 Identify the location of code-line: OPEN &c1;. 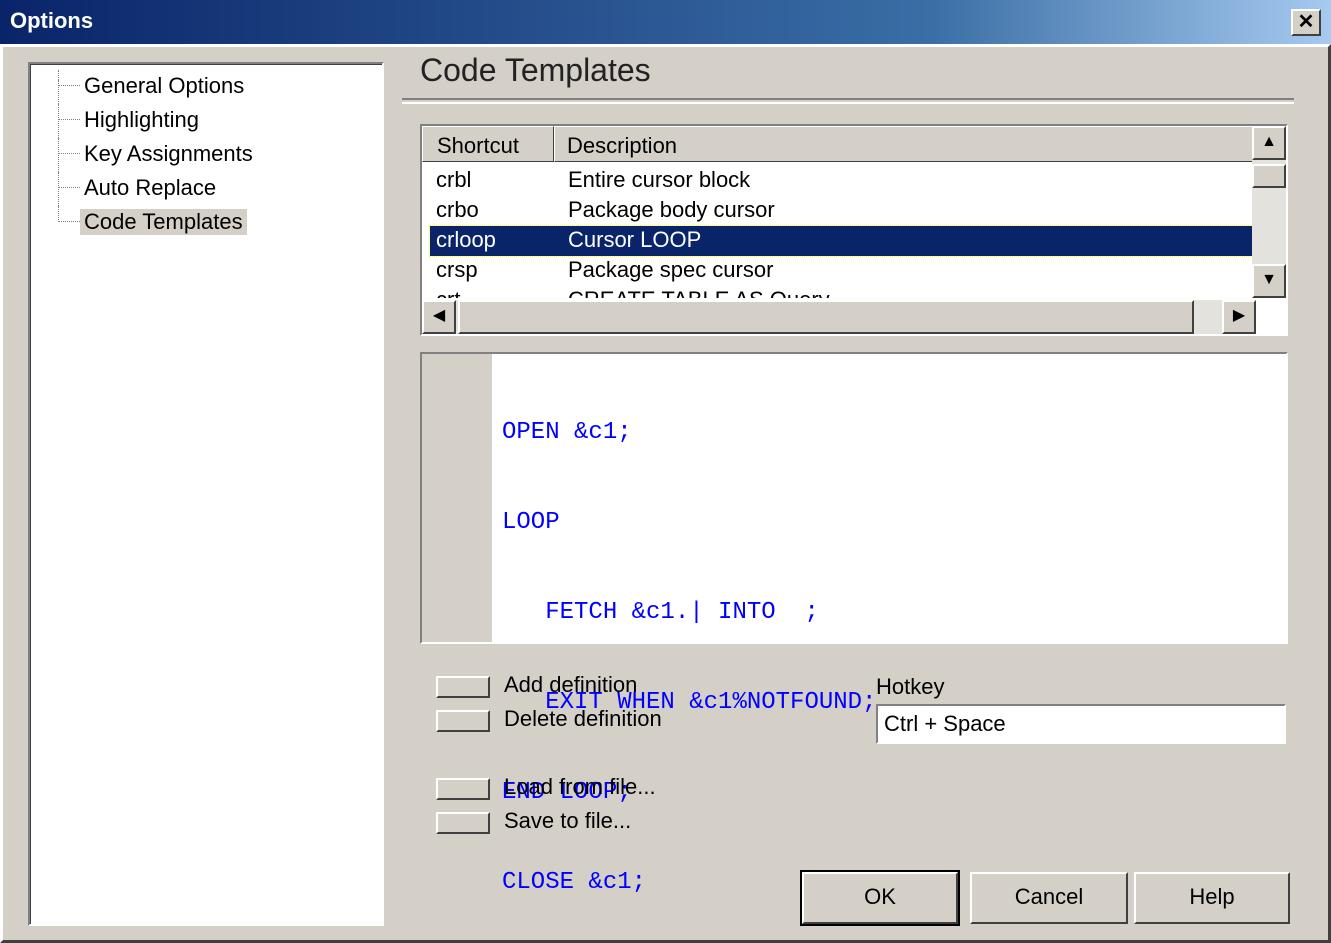
(567, 432).